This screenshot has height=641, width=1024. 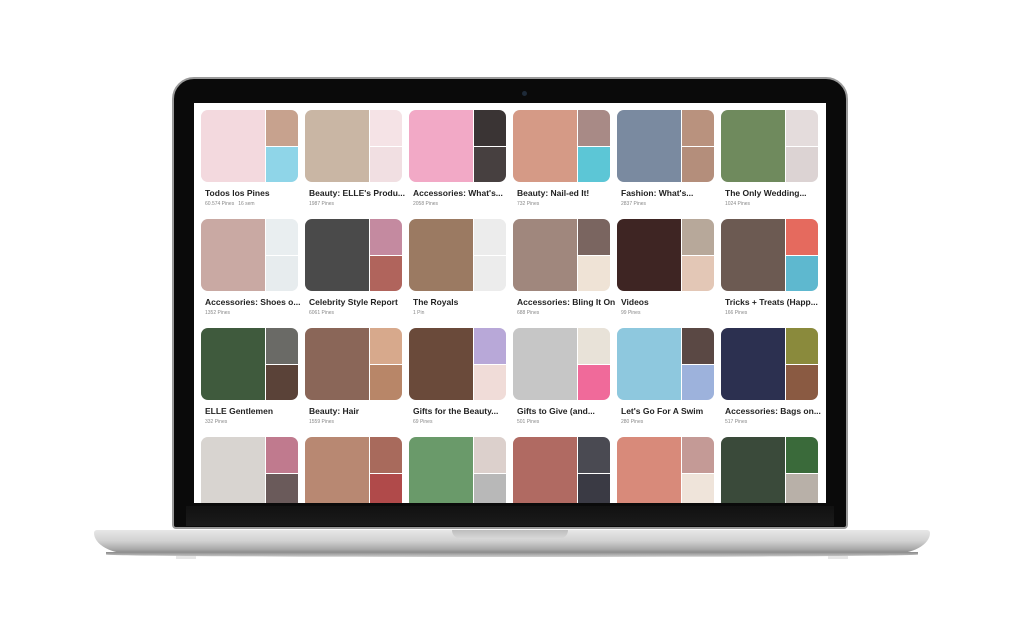 I want to click on board-card: Gifts for the Beauty... 69 Pines, so click(x=457, y=378).